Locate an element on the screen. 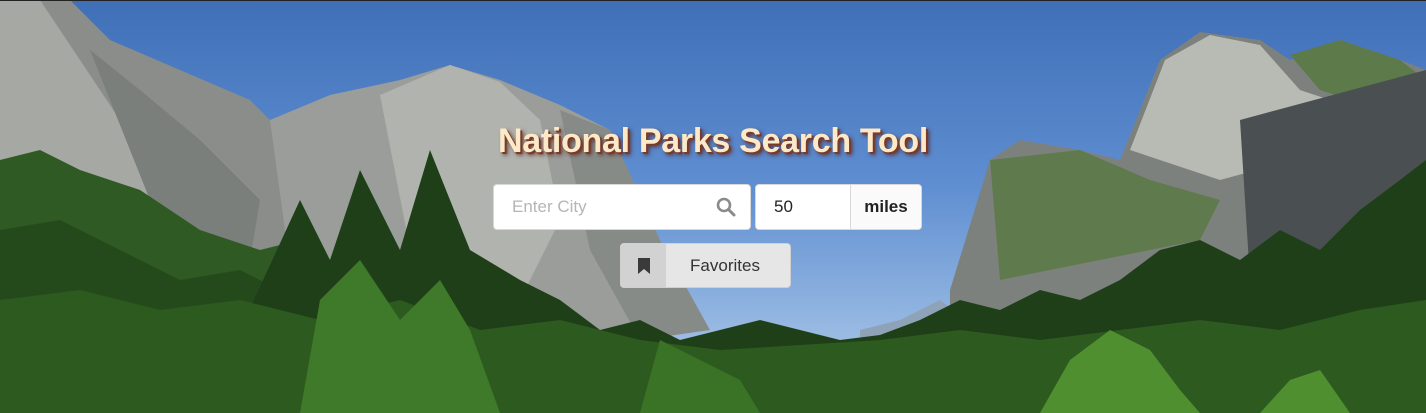 This screenshot has height=413, width=1426. bookmark-icon is located at coordinates (643, 265).